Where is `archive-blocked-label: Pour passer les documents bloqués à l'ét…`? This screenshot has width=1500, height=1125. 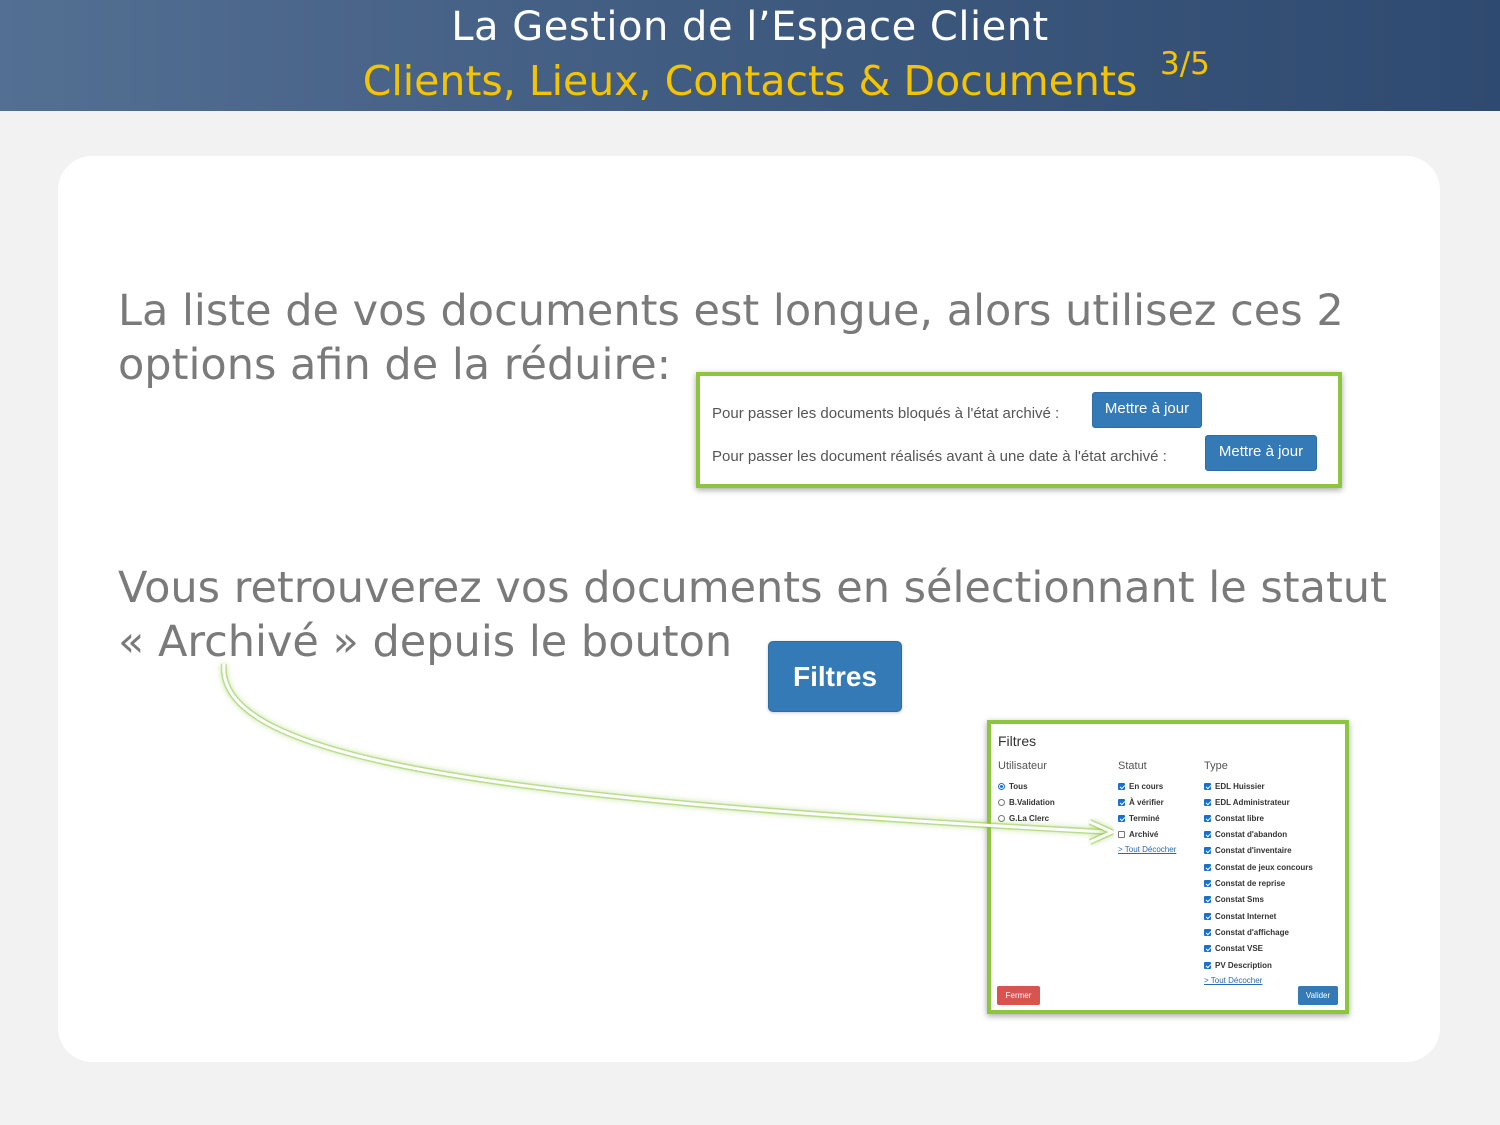 archive-blocked-label: Pour passer les documents bloqués à l'ét… is located at coordinates (886, 413).